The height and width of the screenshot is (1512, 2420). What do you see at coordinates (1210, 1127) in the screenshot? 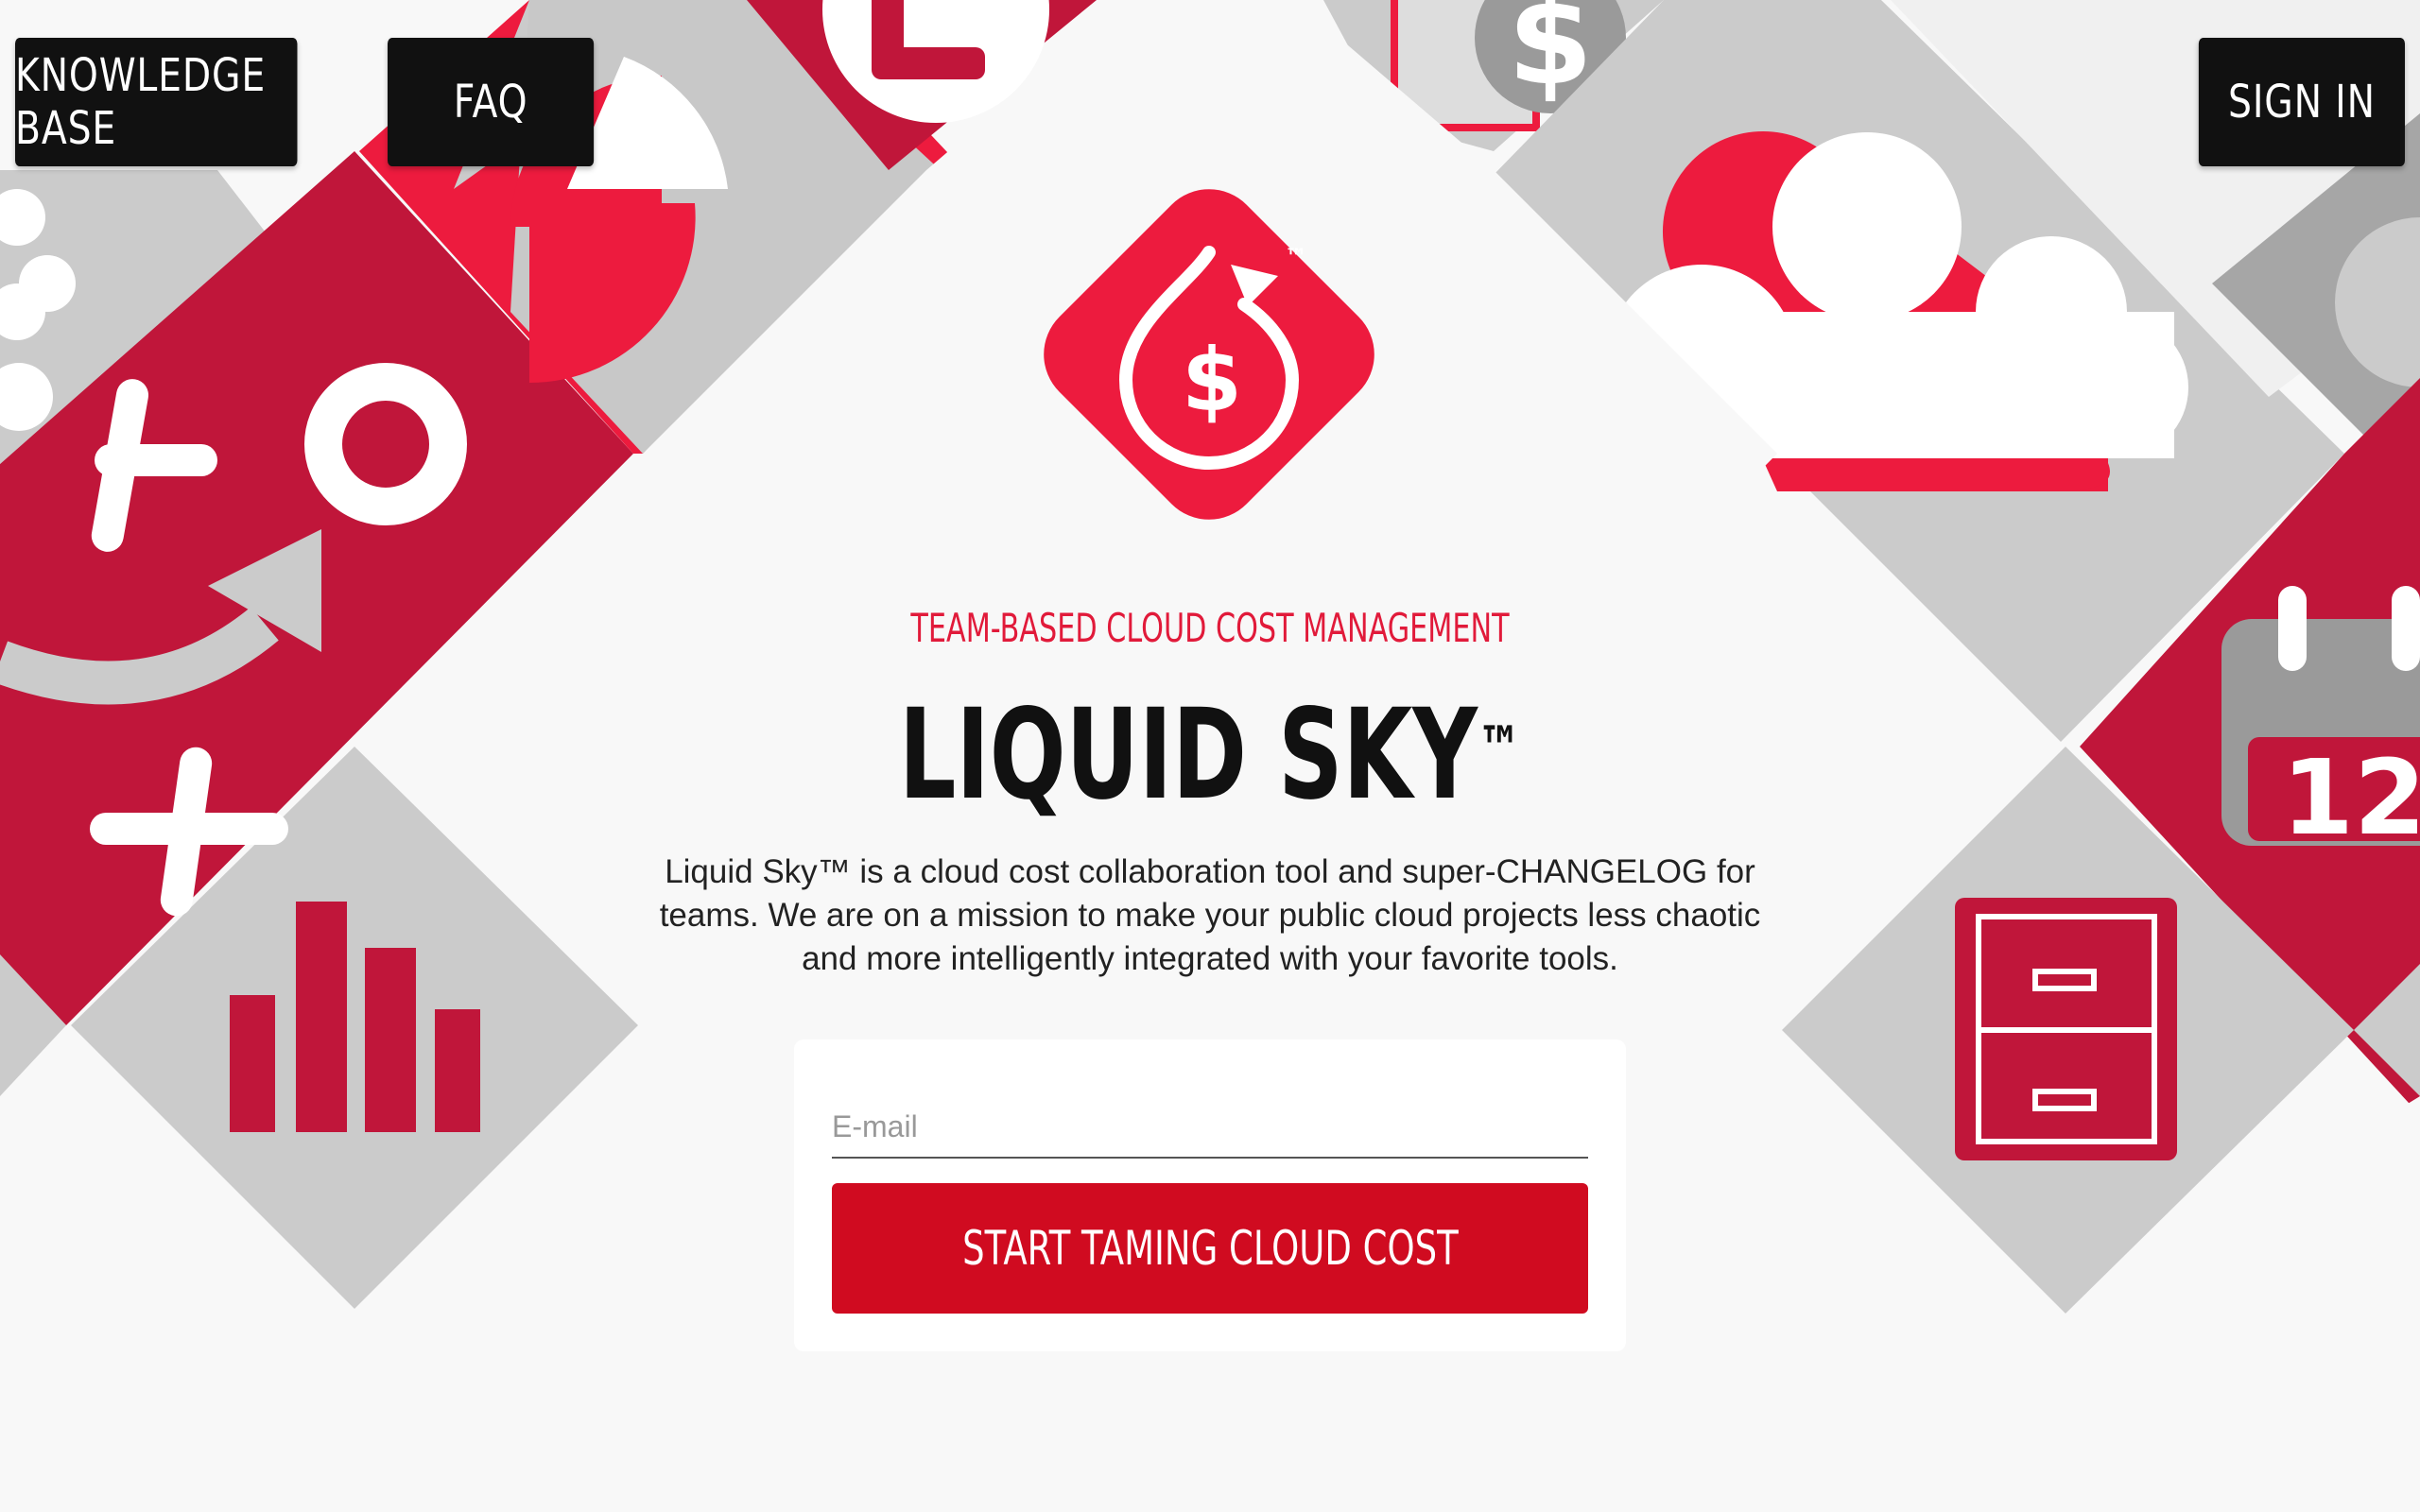
I see `email-field` at bounding box center [1210, 1127].